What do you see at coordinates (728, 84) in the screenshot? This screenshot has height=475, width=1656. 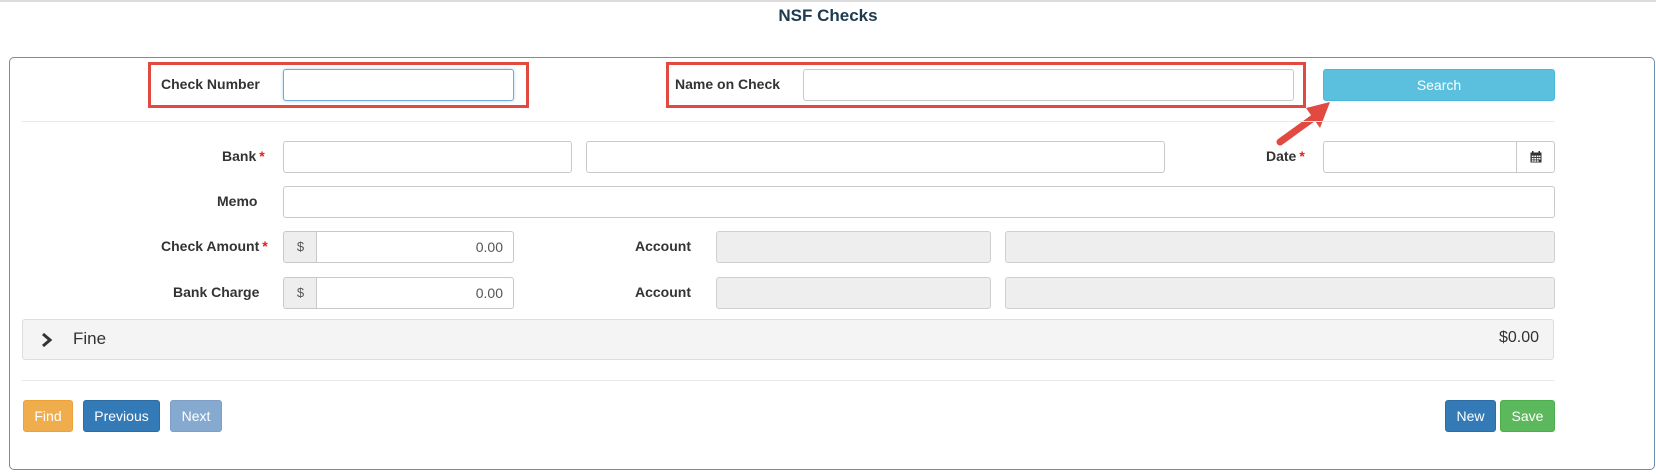 I see `name-on-check-label: Name on Check` at bounding box center [728, 84].